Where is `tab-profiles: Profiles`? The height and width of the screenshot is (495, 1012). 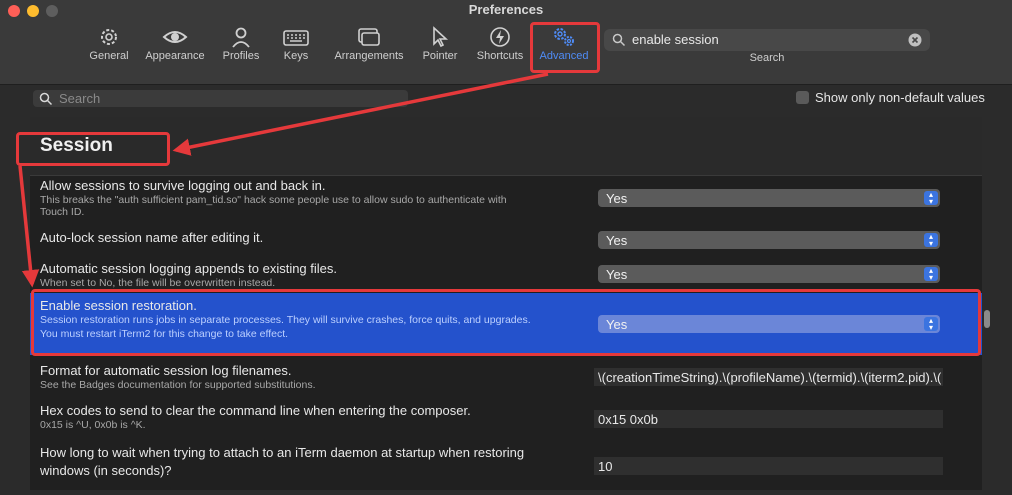 tab-profiles: Profiles is located at coordinates (241, 47).